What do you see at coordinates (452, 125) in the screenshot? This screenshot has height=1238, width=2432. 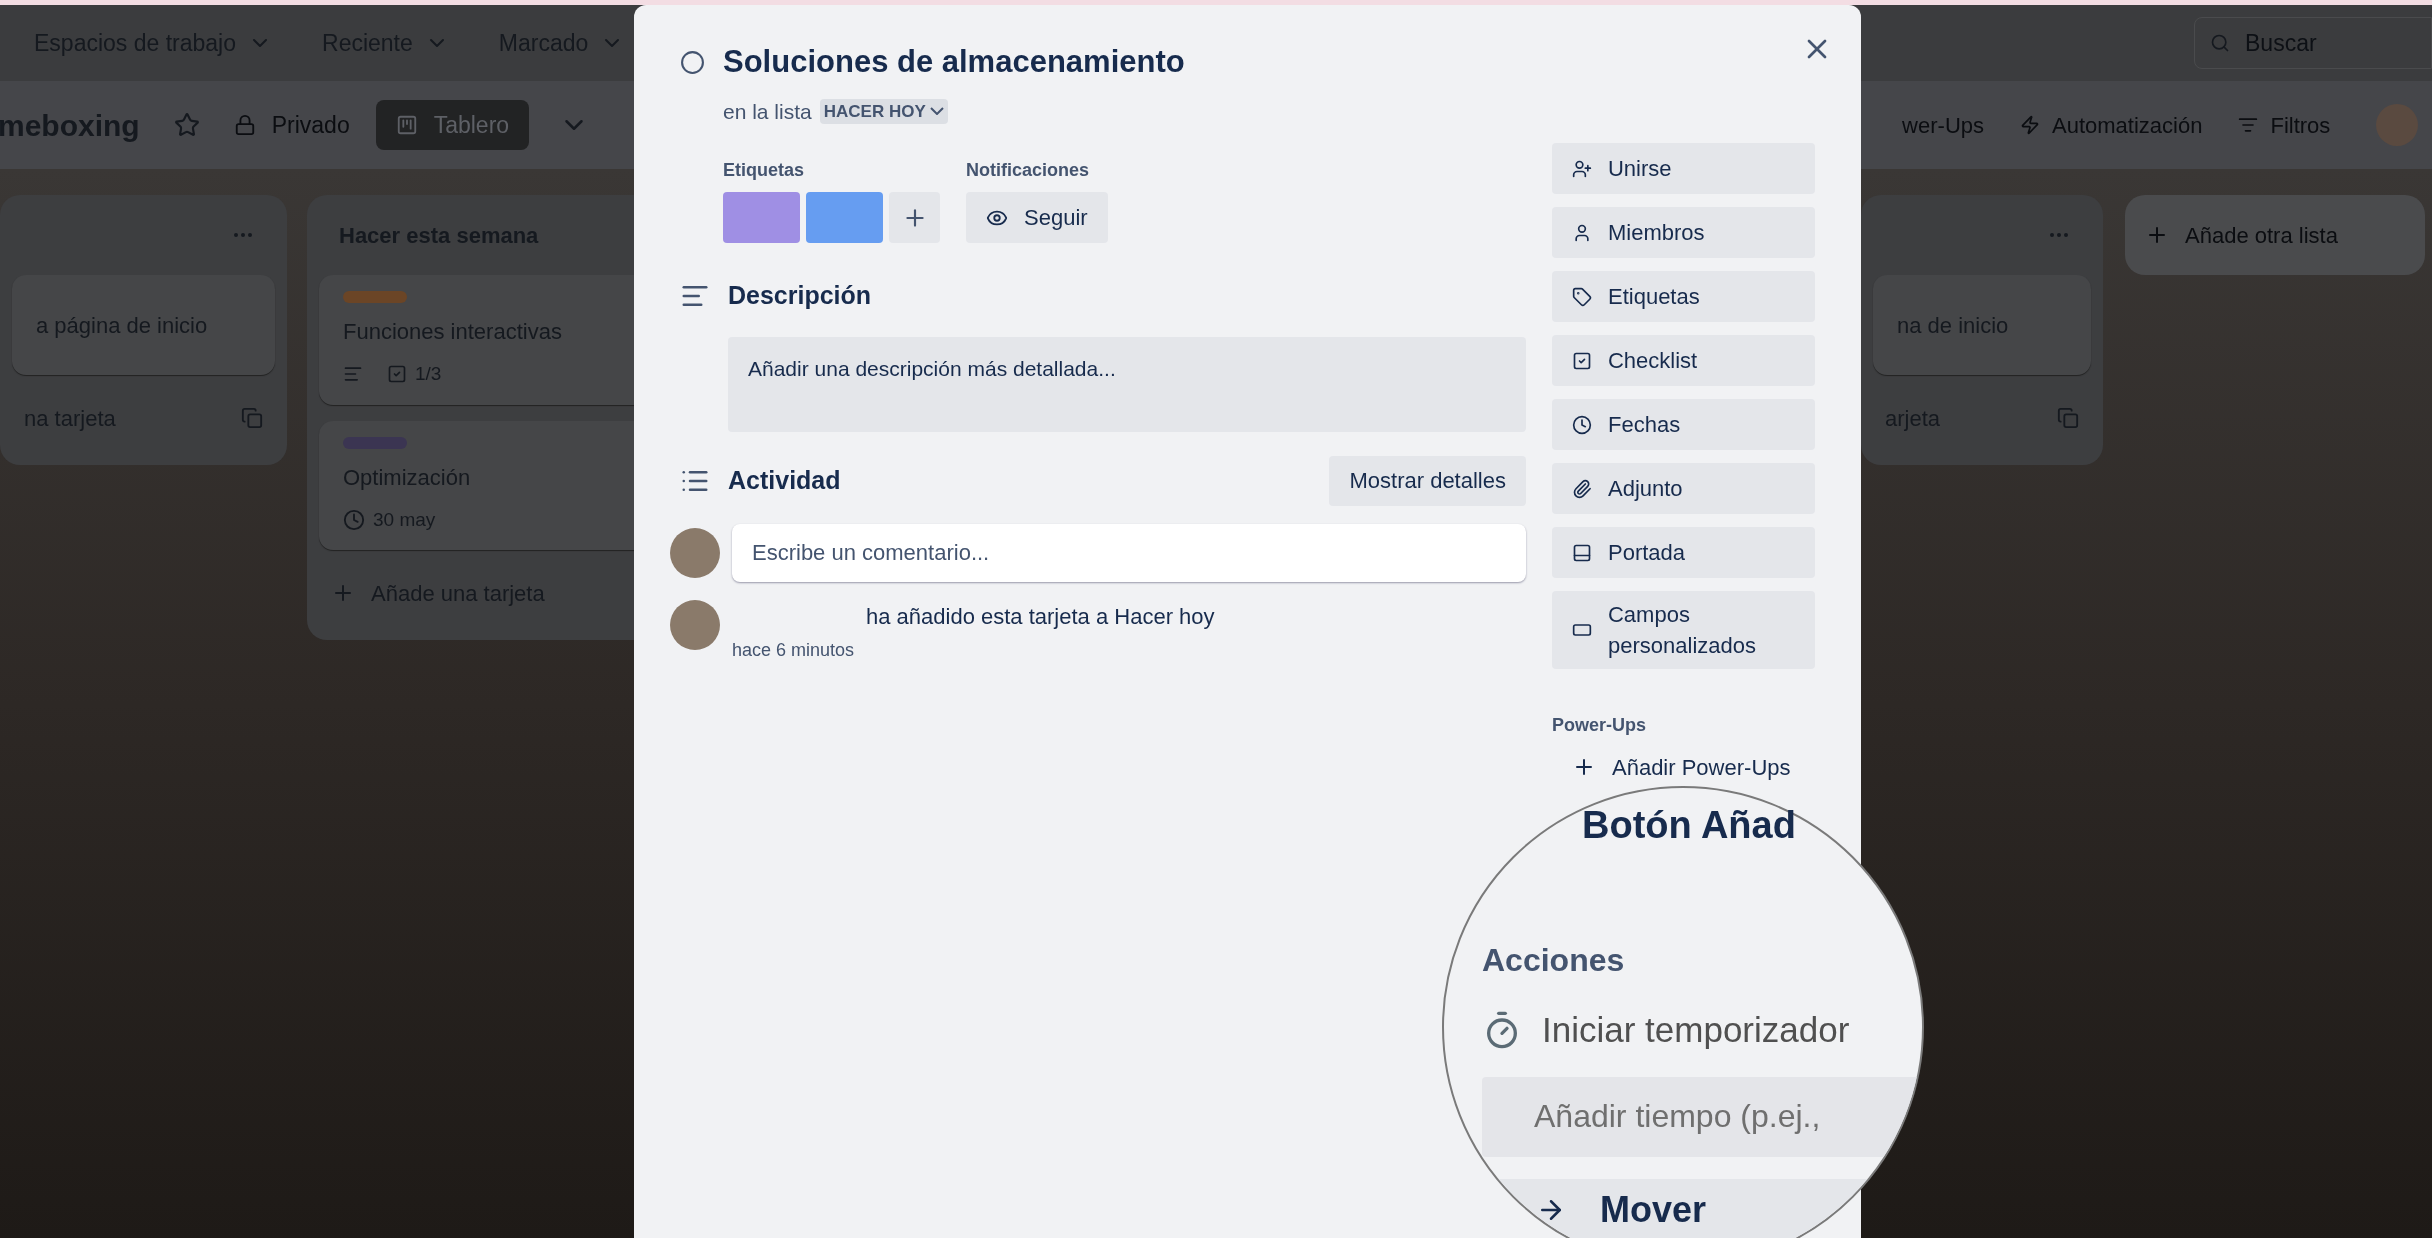 I see `board-view-button: Tablero` at bounding box center [452, 125].